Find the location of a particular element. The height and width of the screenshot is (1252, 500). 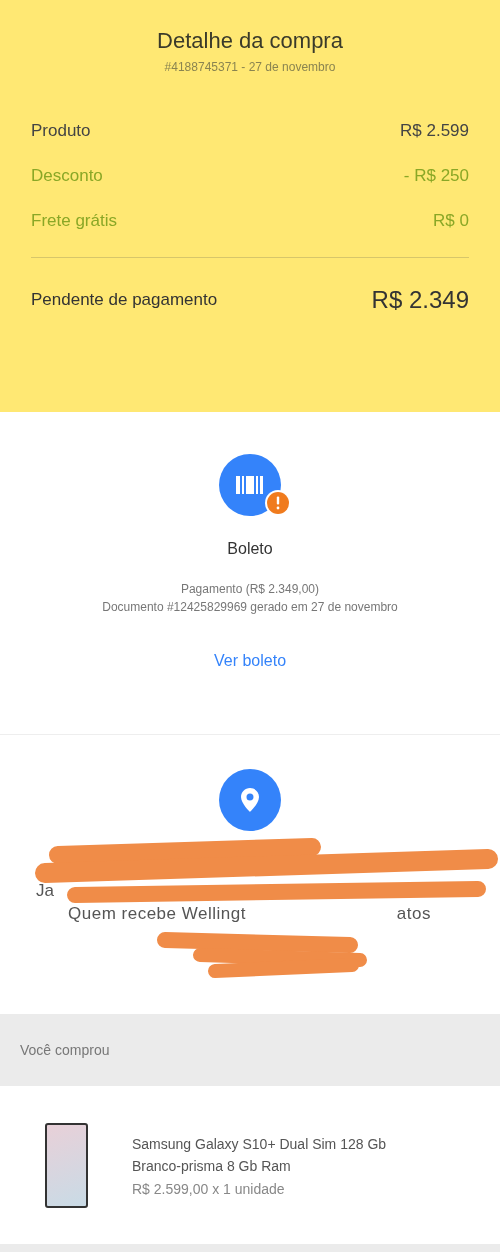

warning-icon is located at coordinates (278, 503).